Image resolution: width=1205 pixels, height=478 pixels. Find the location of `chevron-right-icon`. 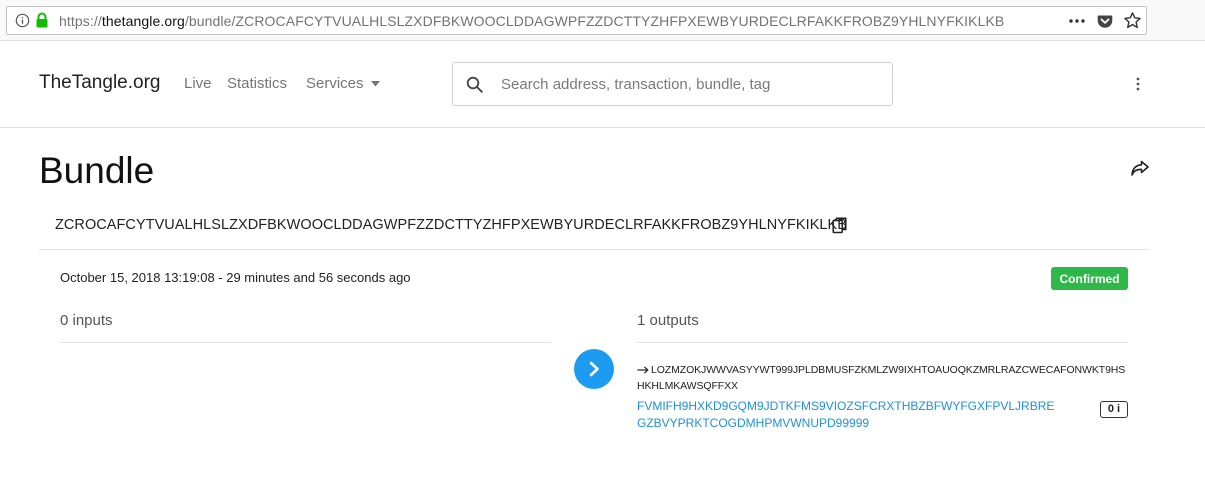

chevron-right-icon is located at coordinates (594, 369).